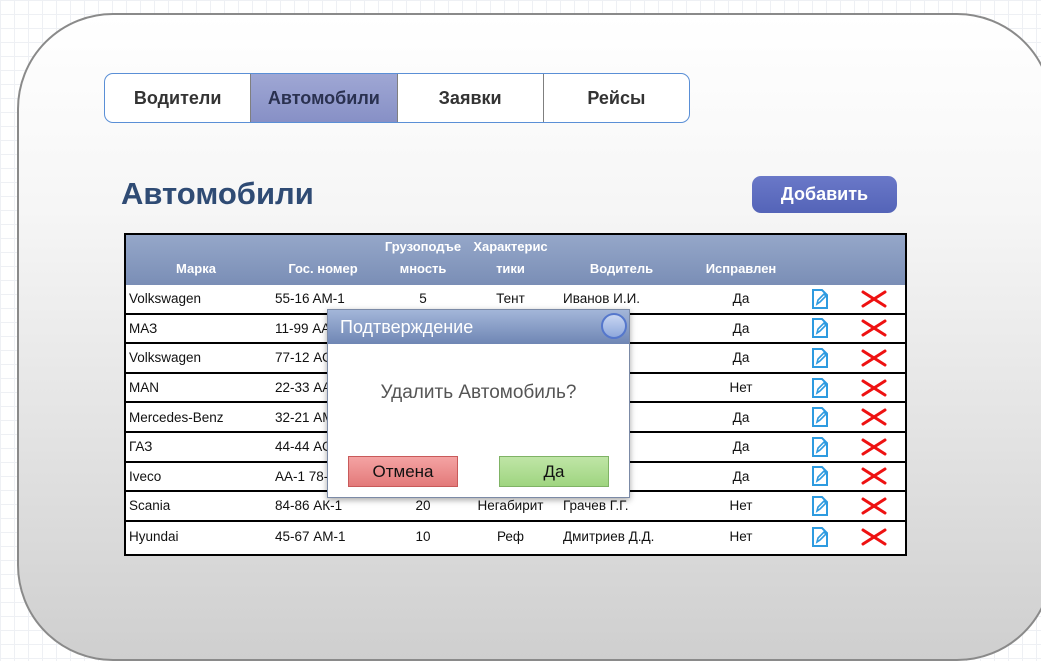  What do you see at coordinates (602, 299) in the screenshot?
I see `cell-driver: Иванов И.И.` at bounding box center [602, 299].